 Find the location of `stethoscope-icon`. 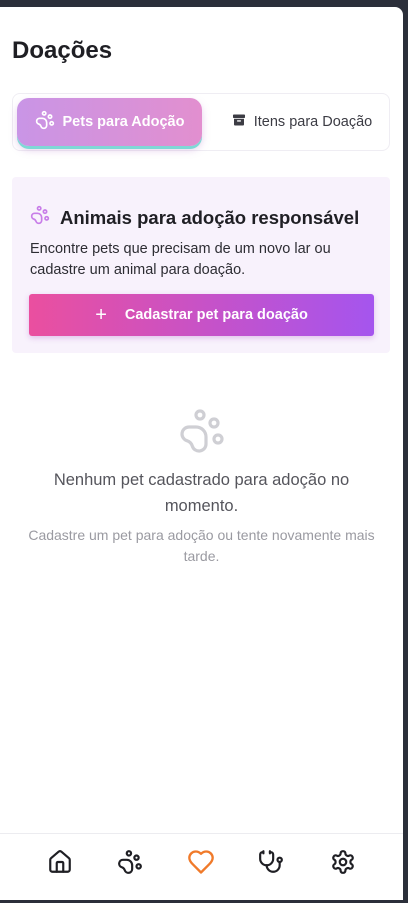

stethoscope-icon is located at coordinates (271, 864).